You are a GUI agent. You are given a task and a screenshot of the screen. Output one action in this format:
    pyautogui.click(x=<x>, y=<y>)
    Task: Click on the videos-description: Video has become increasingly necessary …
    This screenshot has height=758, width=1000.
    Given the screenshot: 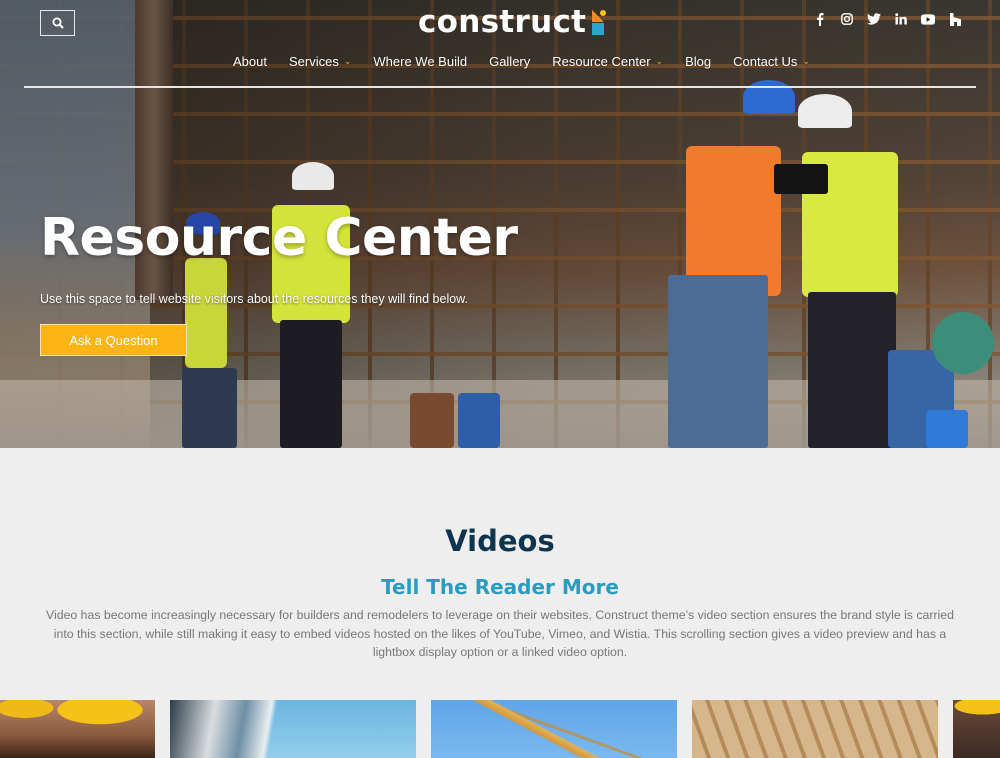 What is the action you would take?
    pyautogui.click(x=500, y=633)
    